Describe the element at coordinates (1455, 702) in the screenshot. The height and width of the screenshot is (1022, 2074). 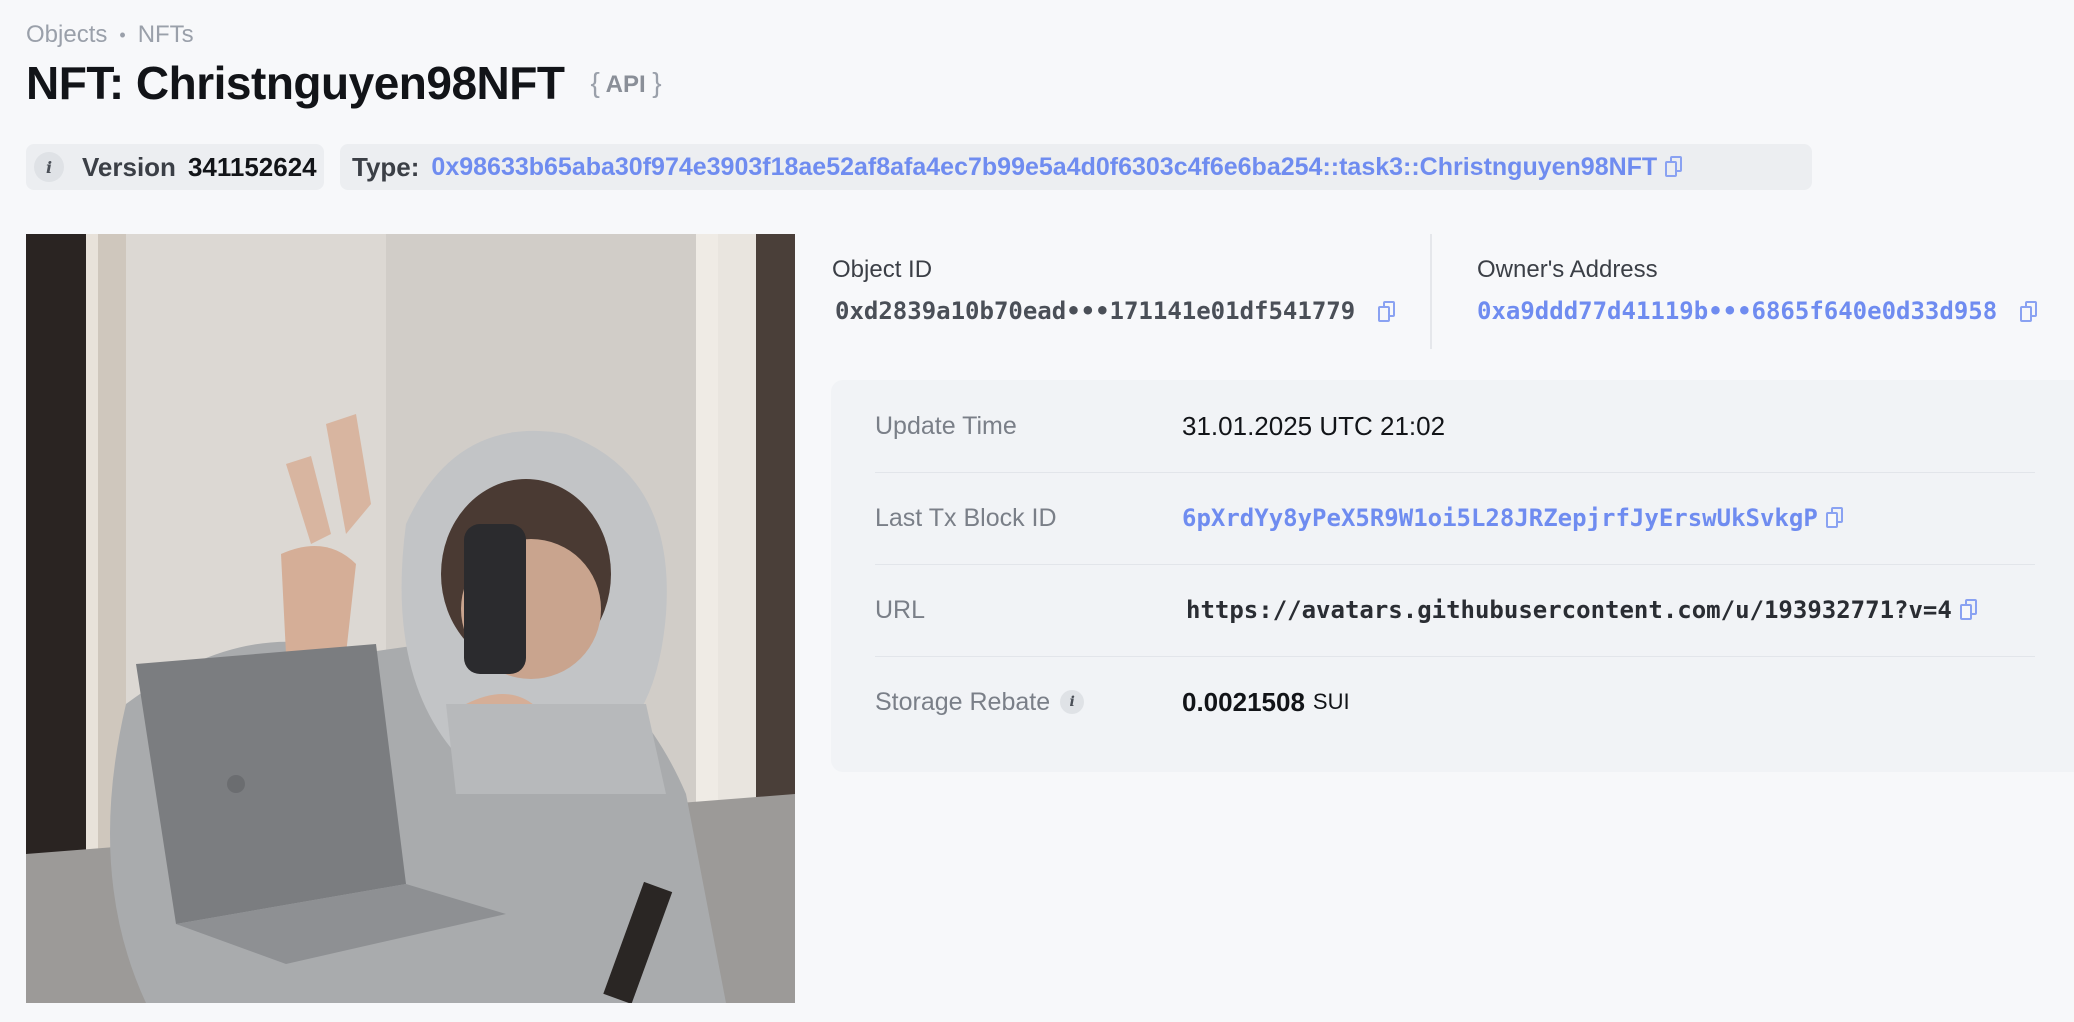
I see `detail-row-storage-rebate: Storage Rebate i 0.0021508 SUI` at that location.